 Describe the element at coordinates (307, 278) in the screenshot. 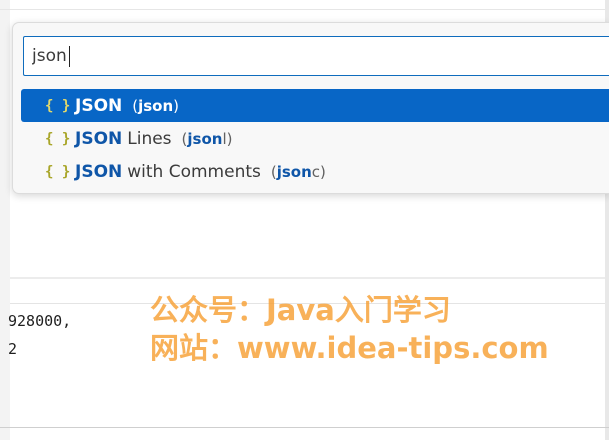

I see `editor-divider` at that location.